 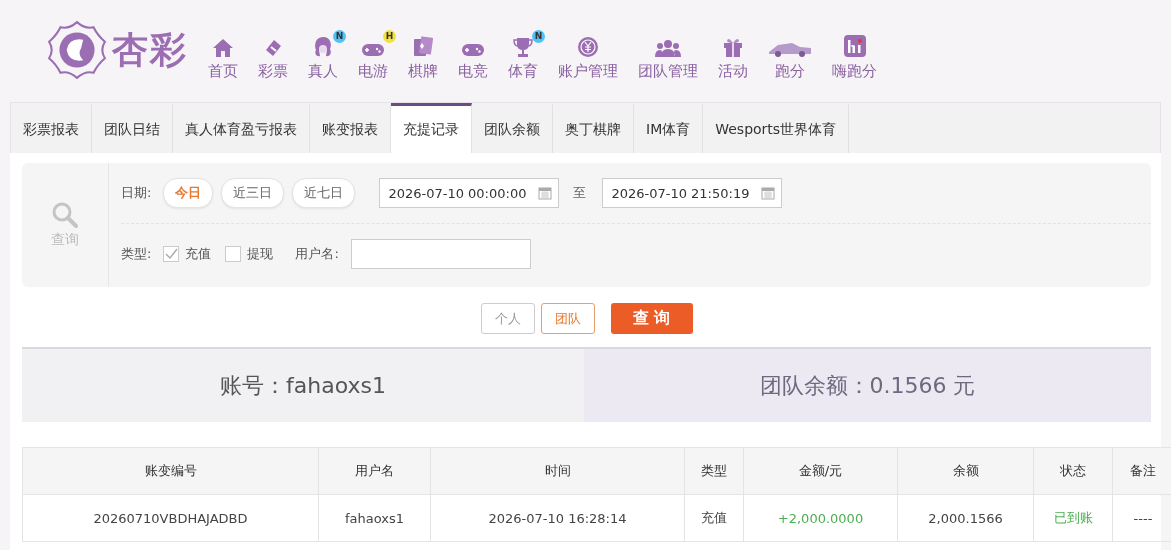 What do you see at coordinates (965, 471) in the screenshot?
I see `column-header: 余额` at bounding box center [965, 471].